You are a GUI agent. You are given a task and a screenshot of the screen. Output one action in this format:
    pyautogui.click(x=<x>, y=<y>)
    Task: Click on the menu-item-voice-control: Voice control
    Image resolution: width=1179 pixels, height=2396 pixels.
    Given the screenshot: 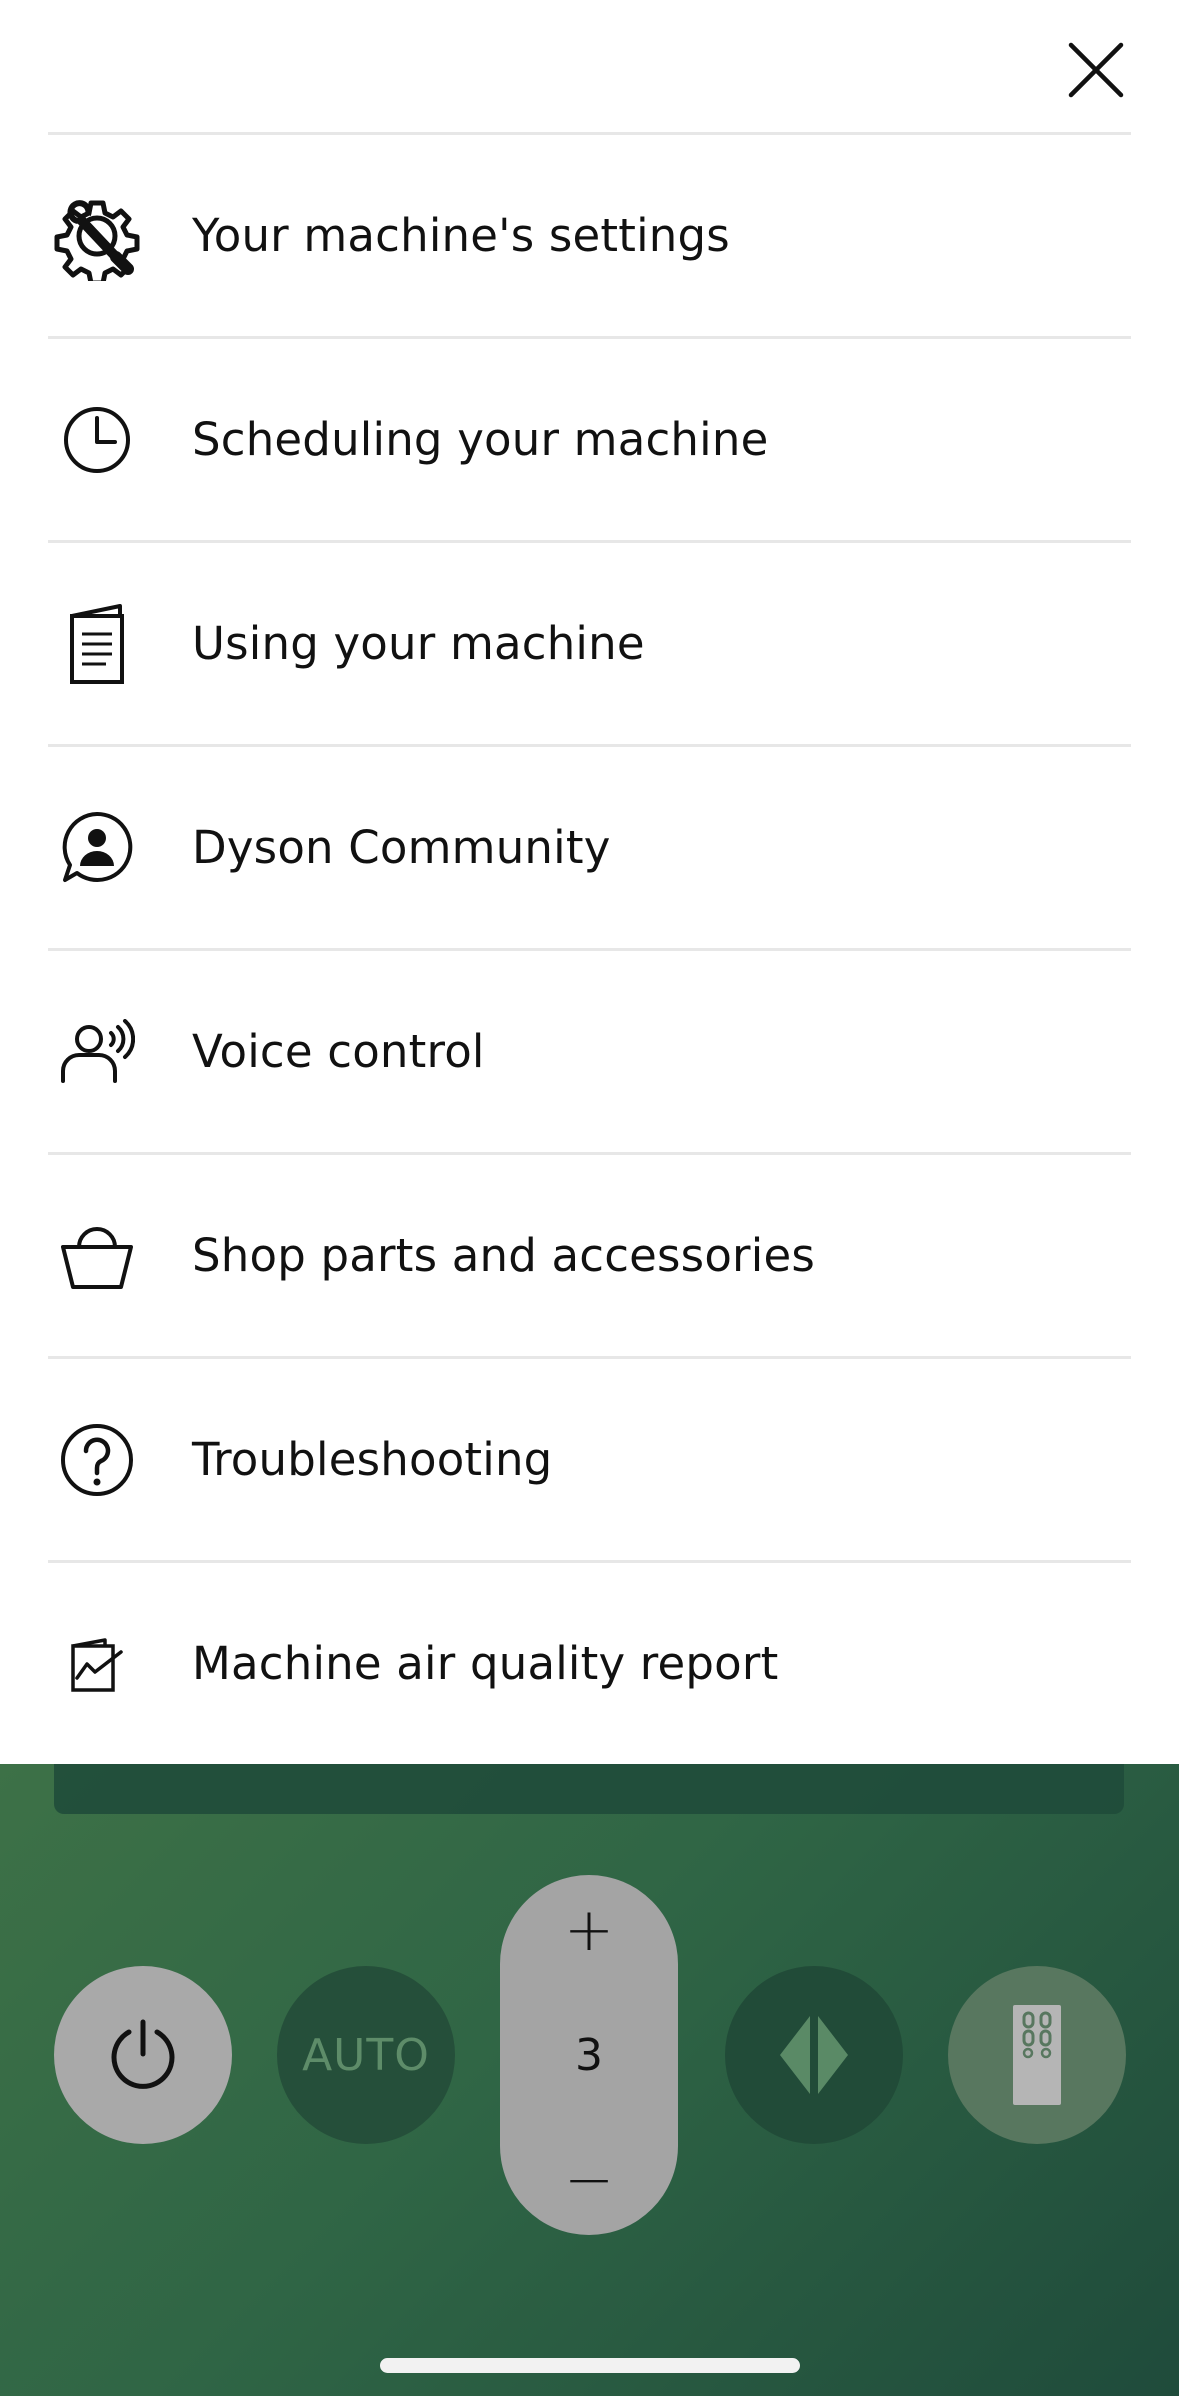 What is the action you would take?
    pyautogui.click(x=589, y=1051)
    